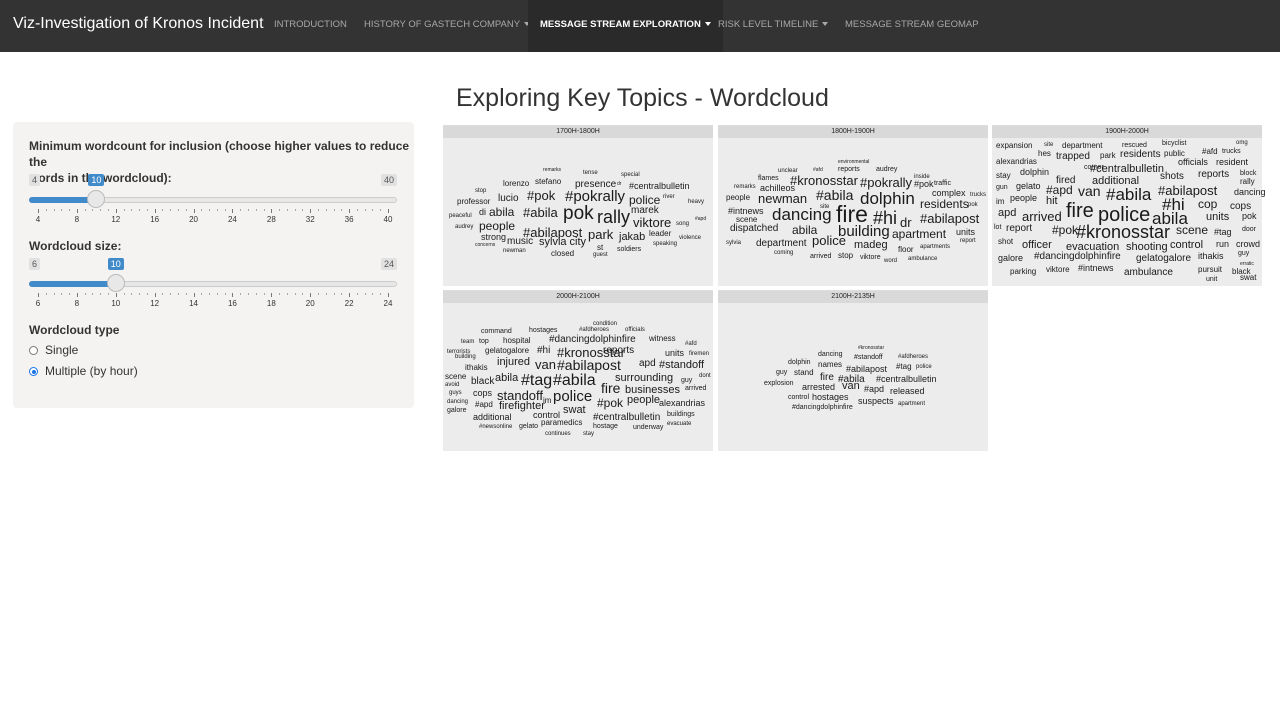  I want to click on slider-tick-label: 16, so click(232, 303).